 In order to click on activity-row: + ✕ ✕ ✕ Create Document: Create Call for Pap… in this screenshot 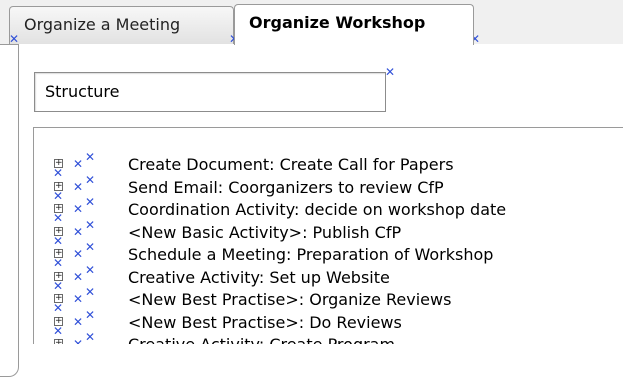, I will do `click(328, 164)`.